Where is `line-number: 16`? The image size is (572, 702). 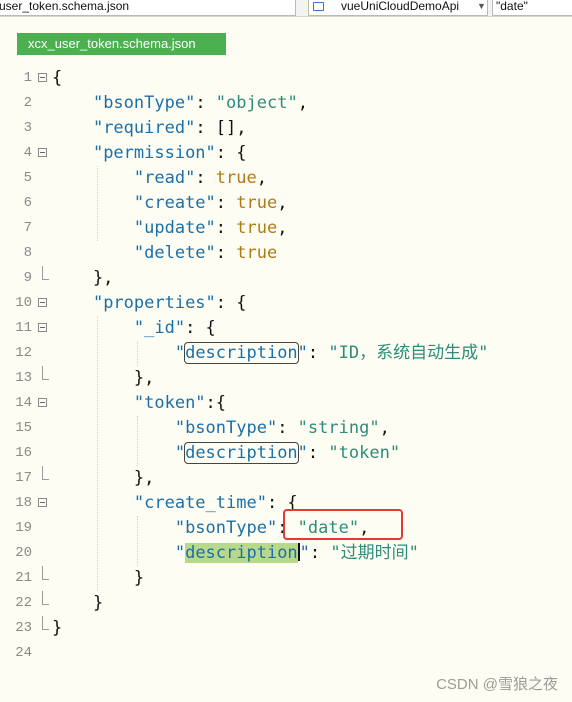
line-number: 16 is located at coordinates (23, 453).